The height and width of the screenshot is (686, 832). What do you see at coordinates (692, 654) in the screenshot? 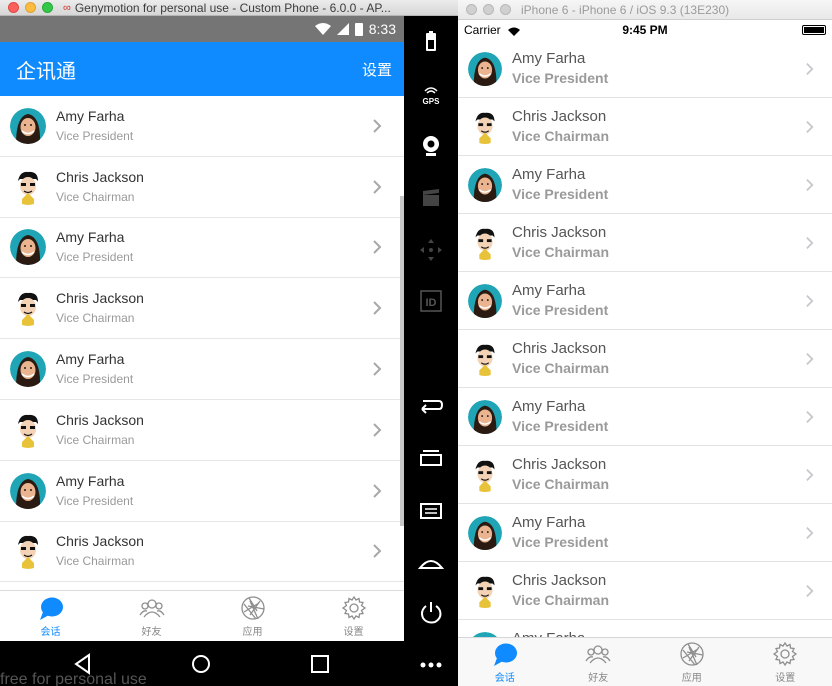
I see `aperture-icon` at bounding box center [692, 654].